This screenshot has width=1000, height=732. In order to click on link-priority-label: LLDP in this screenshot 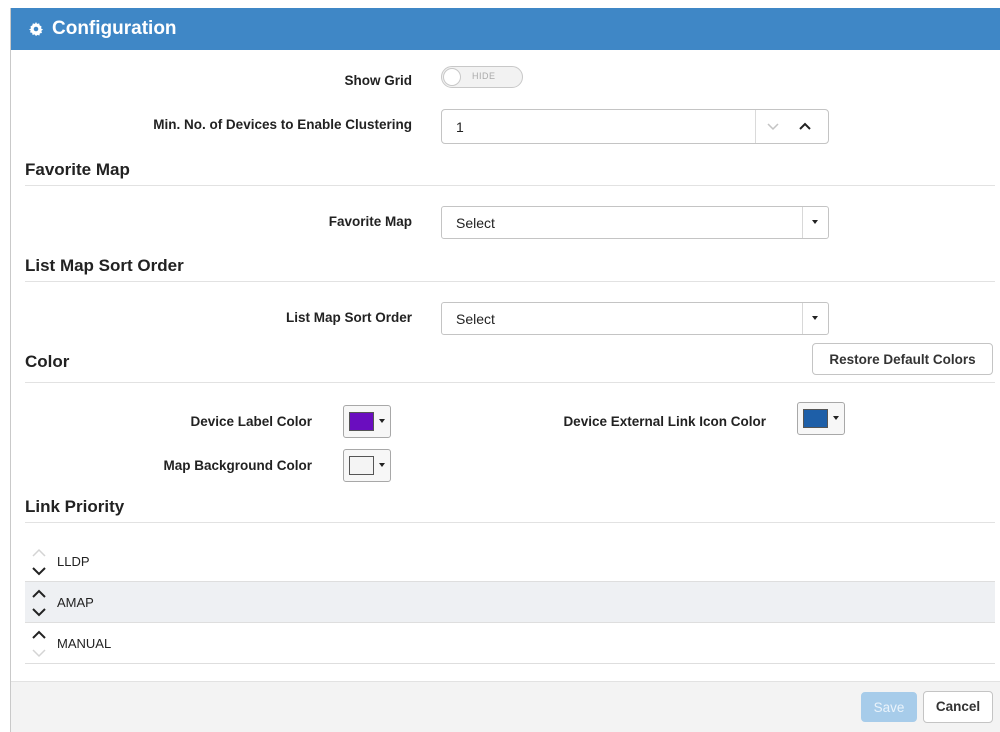, I will do `click(73, 561)`.